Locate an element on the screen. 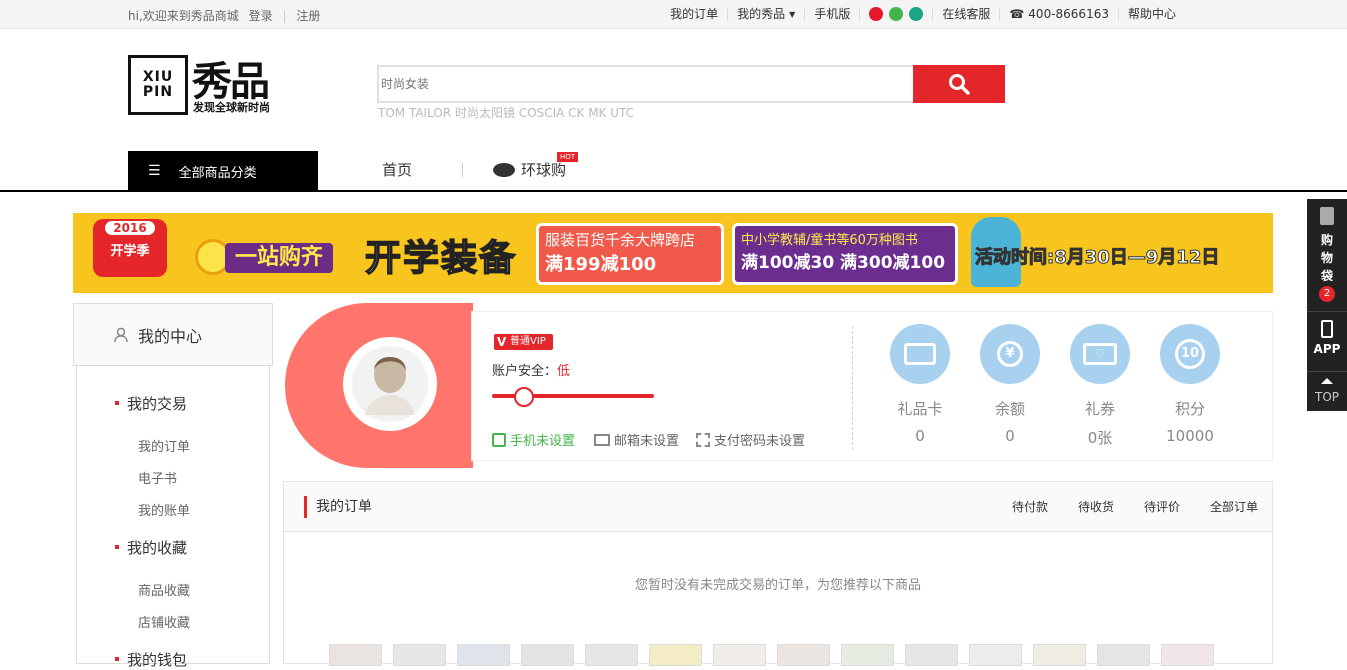  asset-label: 积分 is located at coordinates (1189, 409).